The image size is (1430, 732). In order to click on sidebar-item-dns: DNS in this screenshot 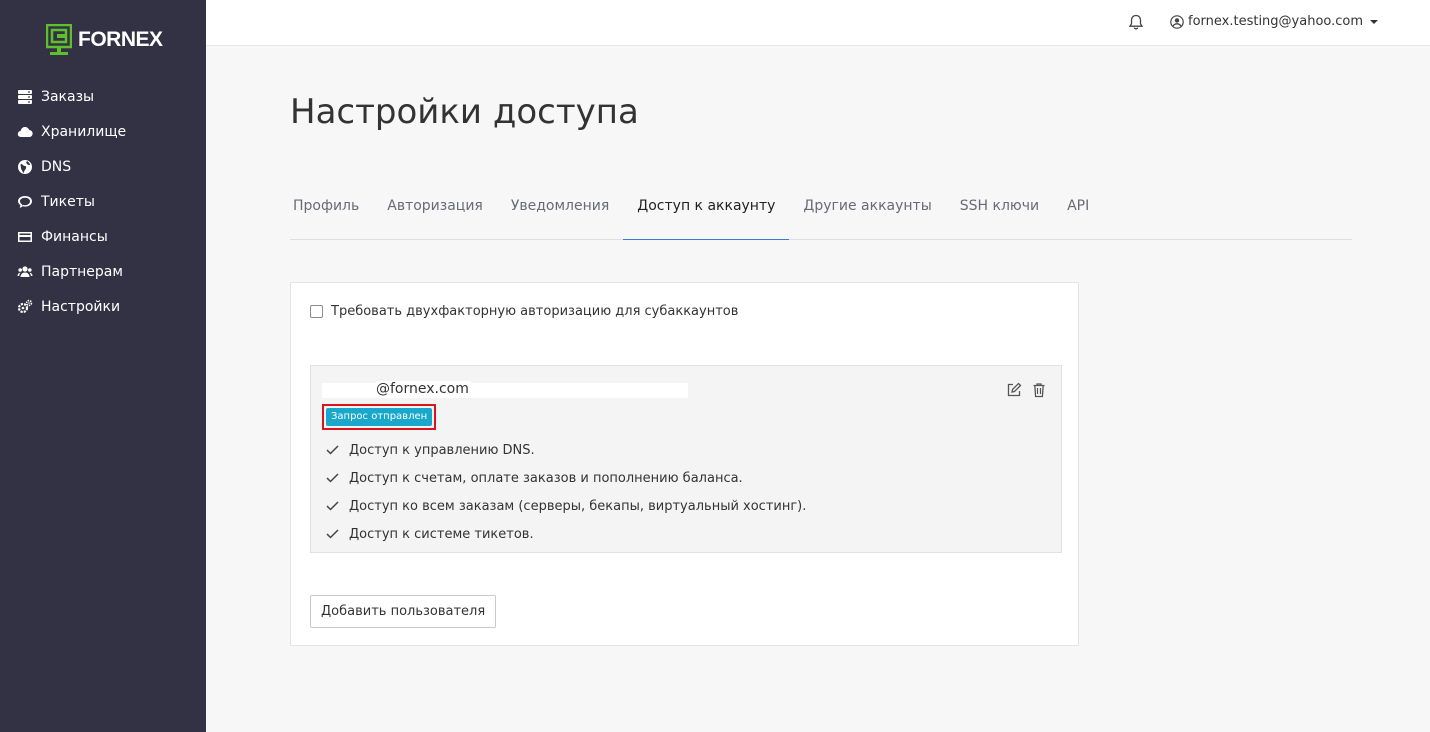, I will do `click(103, 166)`.